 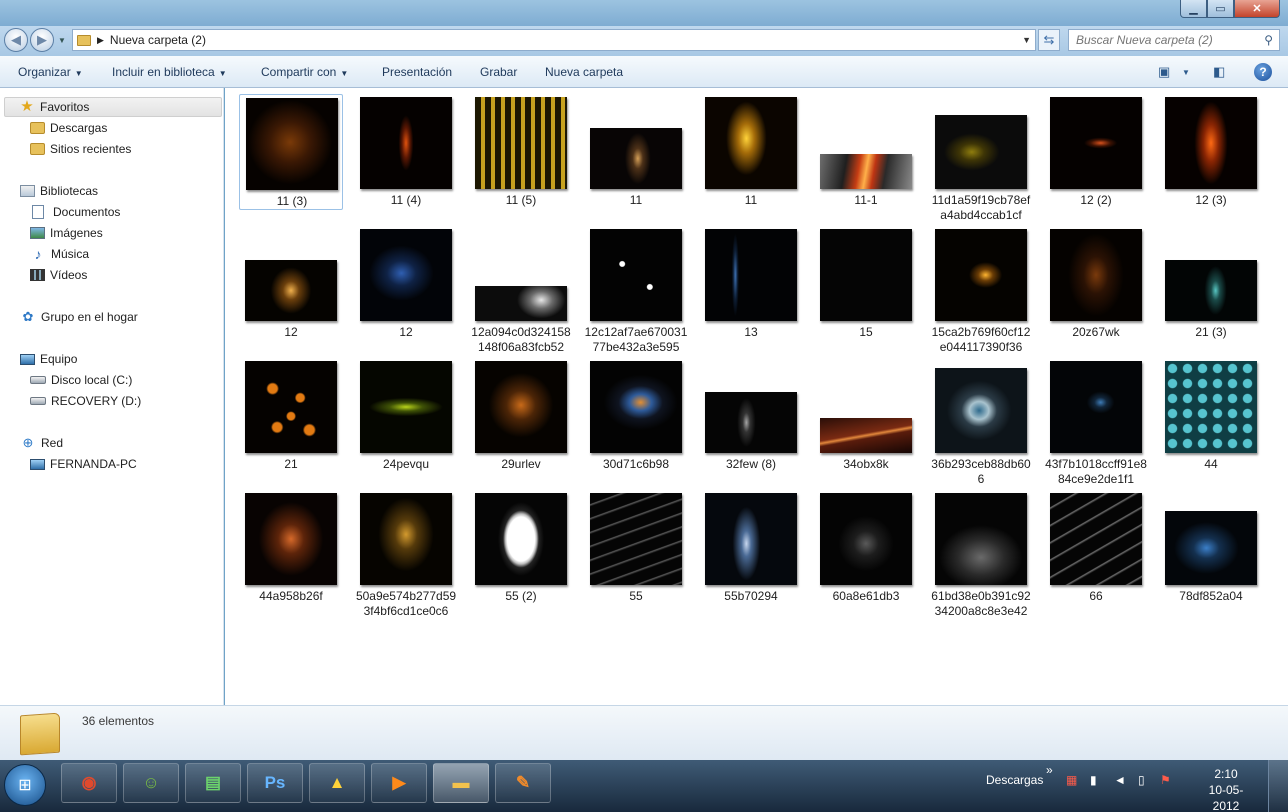 What do you see at coordinates (291, 416) in the screenshot?
I see `file-item: 21` at bounding box center [291, 416].